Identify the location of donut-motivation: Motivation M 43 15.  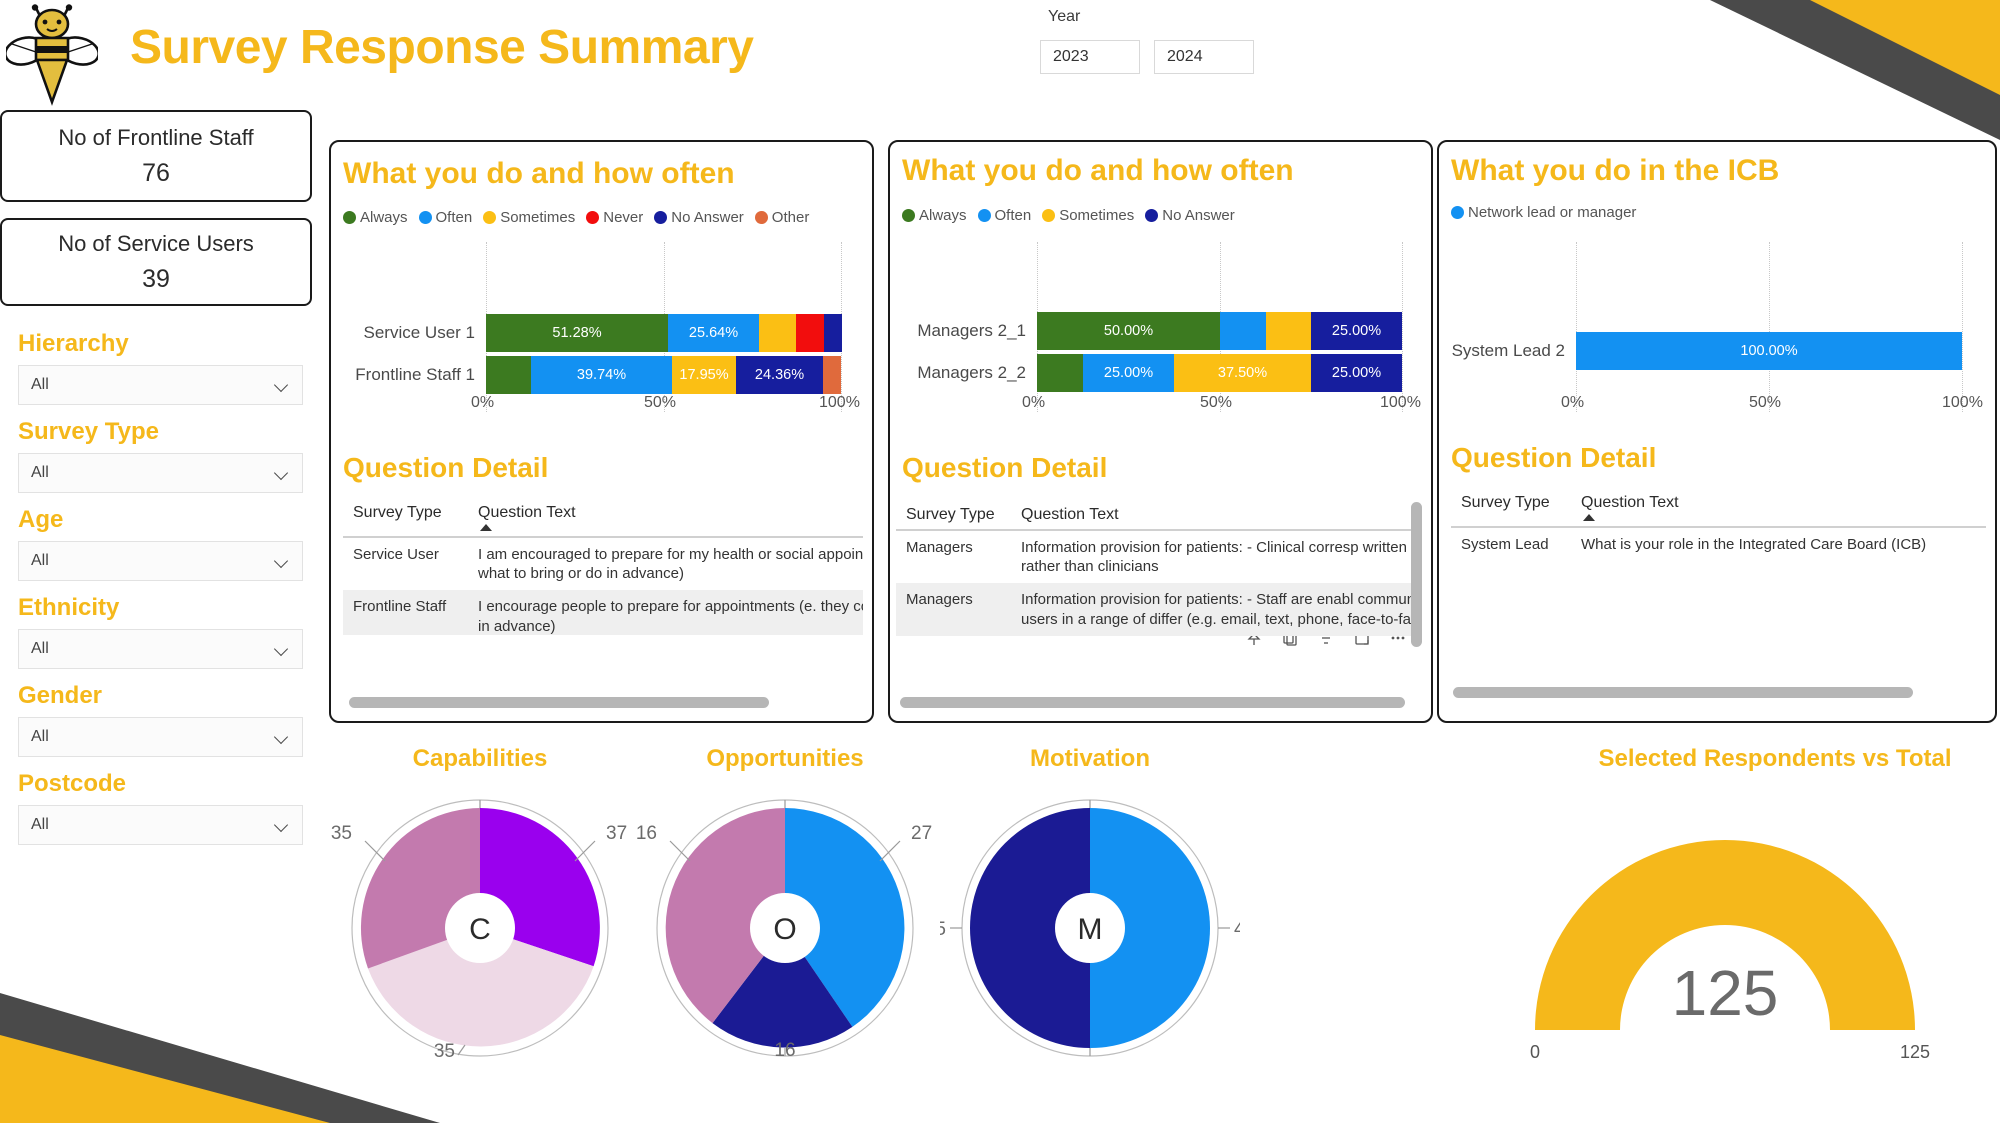
(1090, 904).